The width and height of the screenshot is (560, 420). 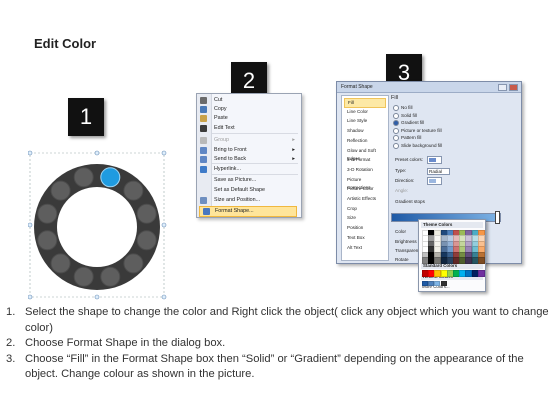 I want to click on instruction-number: 2., so click(x=11, y=343).